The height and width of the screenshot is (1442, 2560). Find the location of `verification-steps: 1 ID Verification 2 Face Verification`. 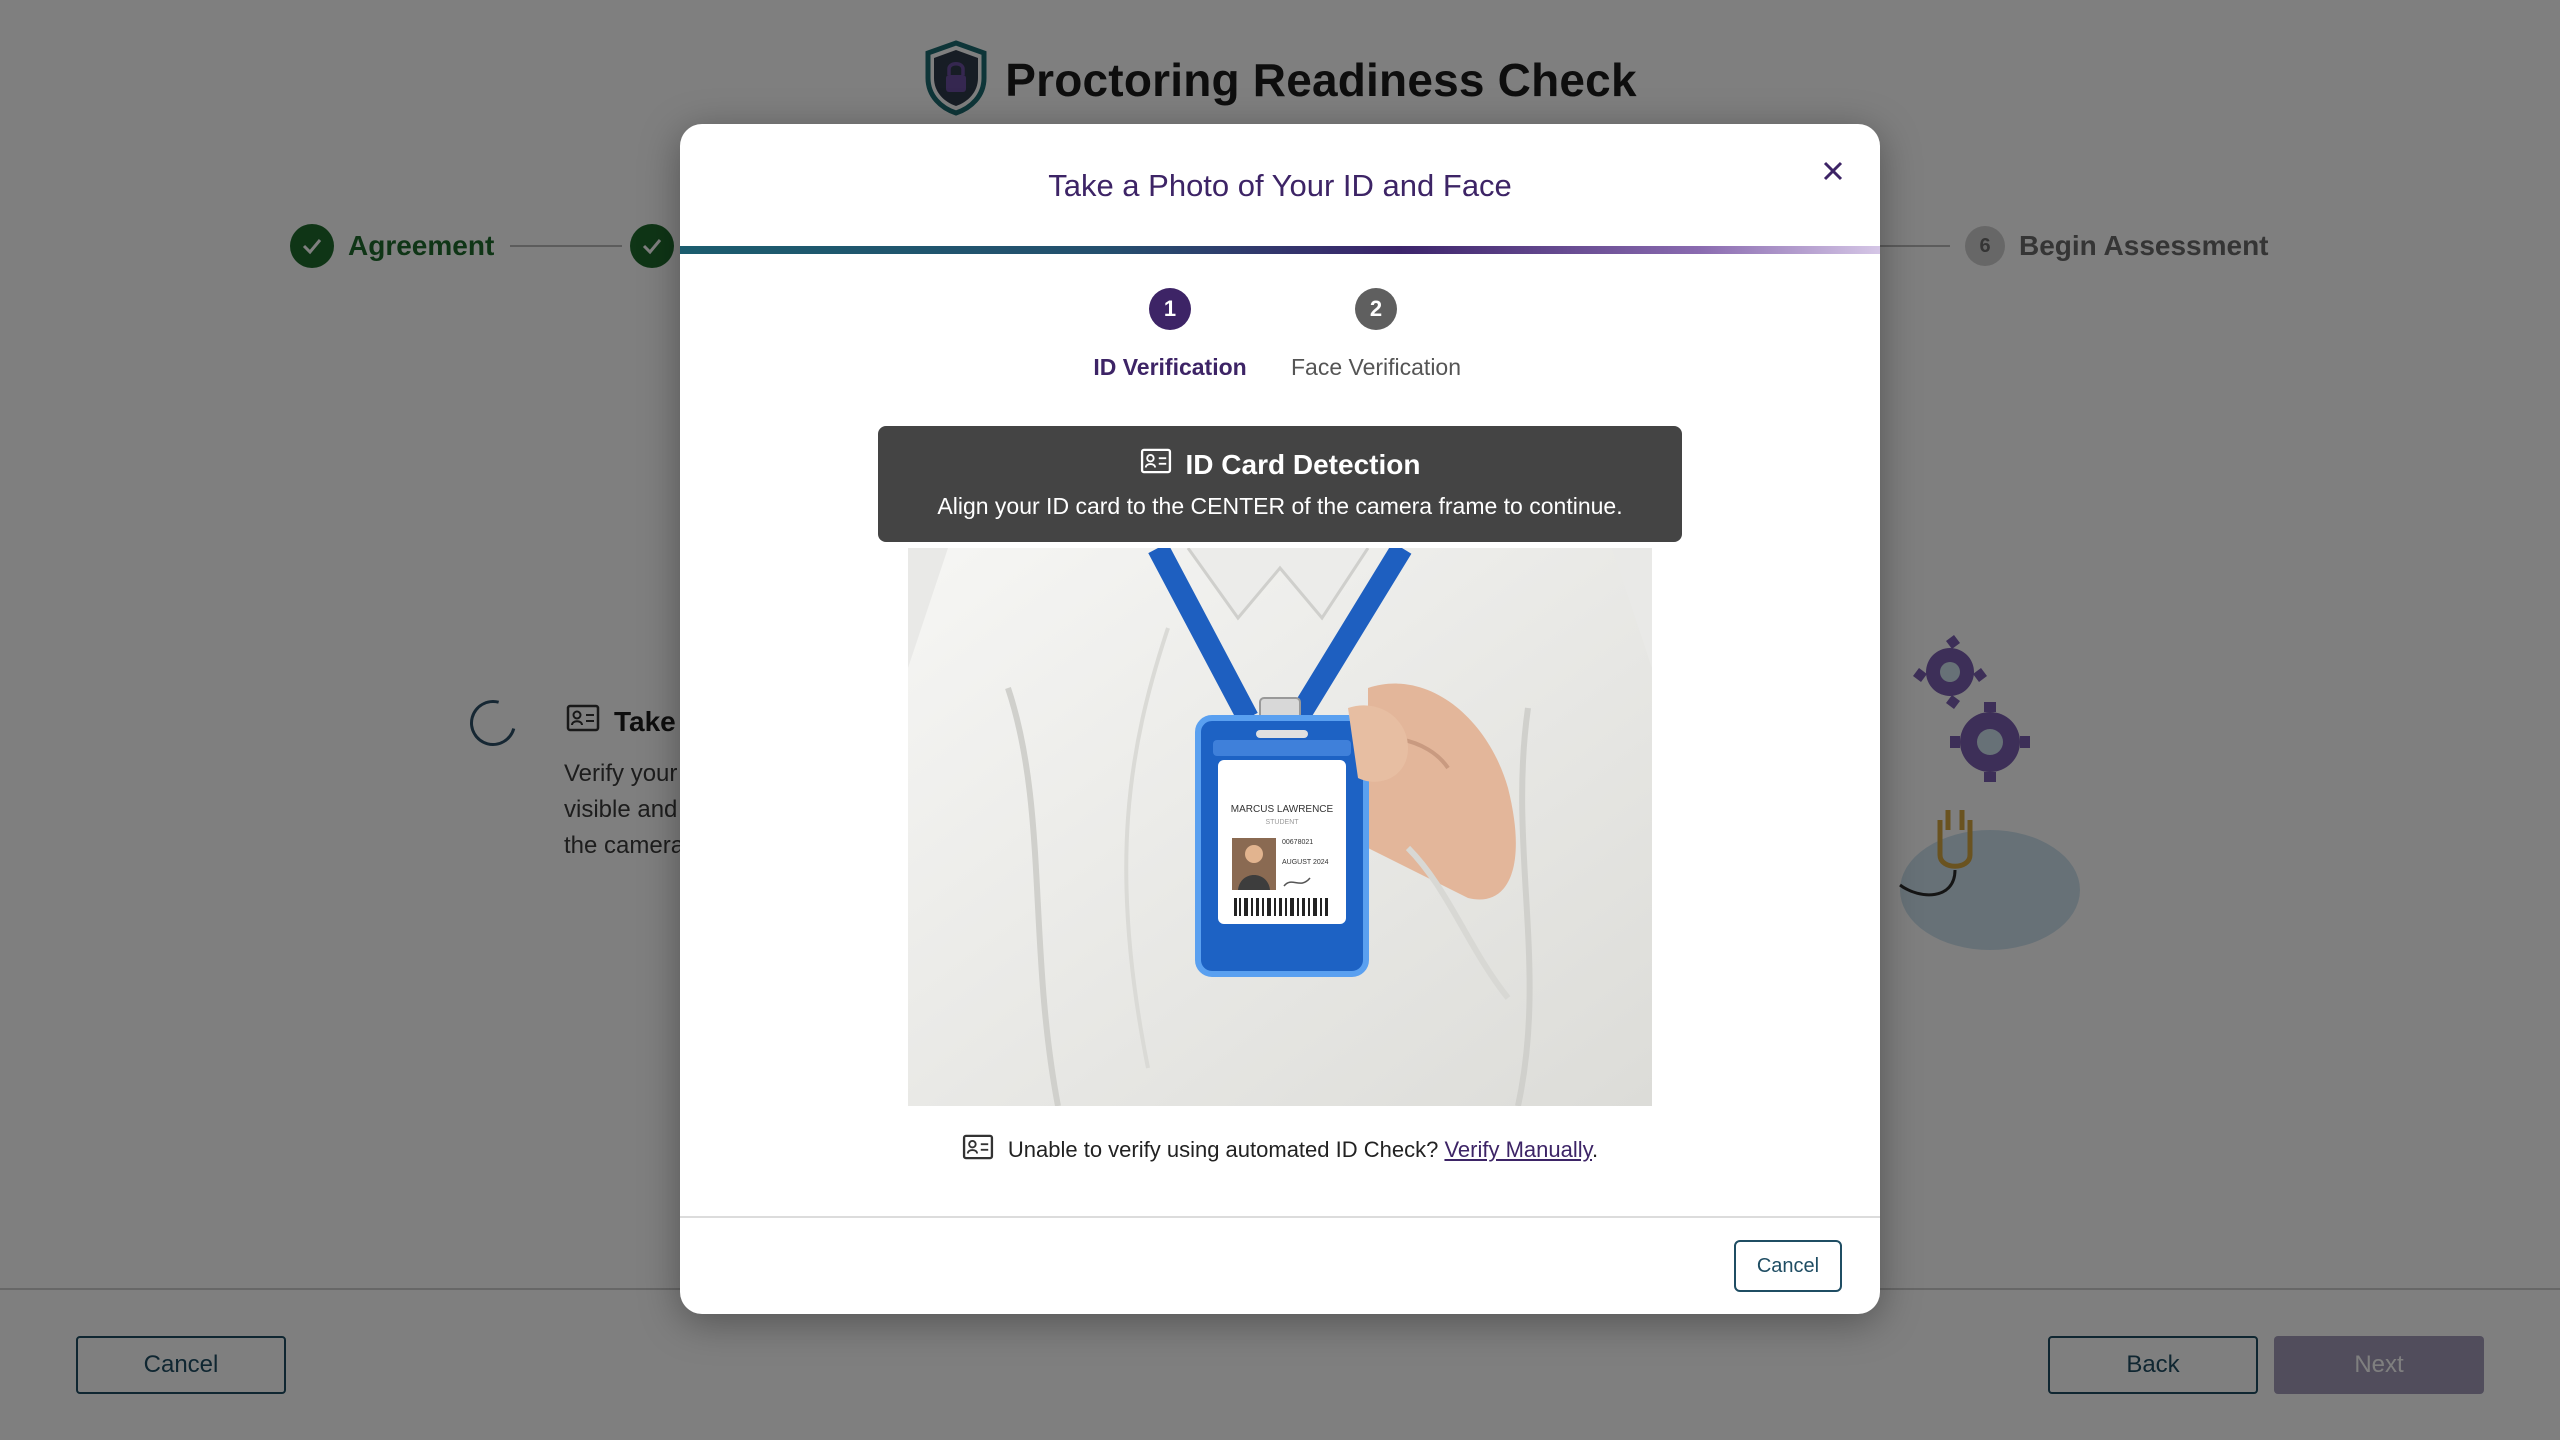

verification-steps: 1 ID Verification 2 Face Verification is located at coordinates (1280, 343).